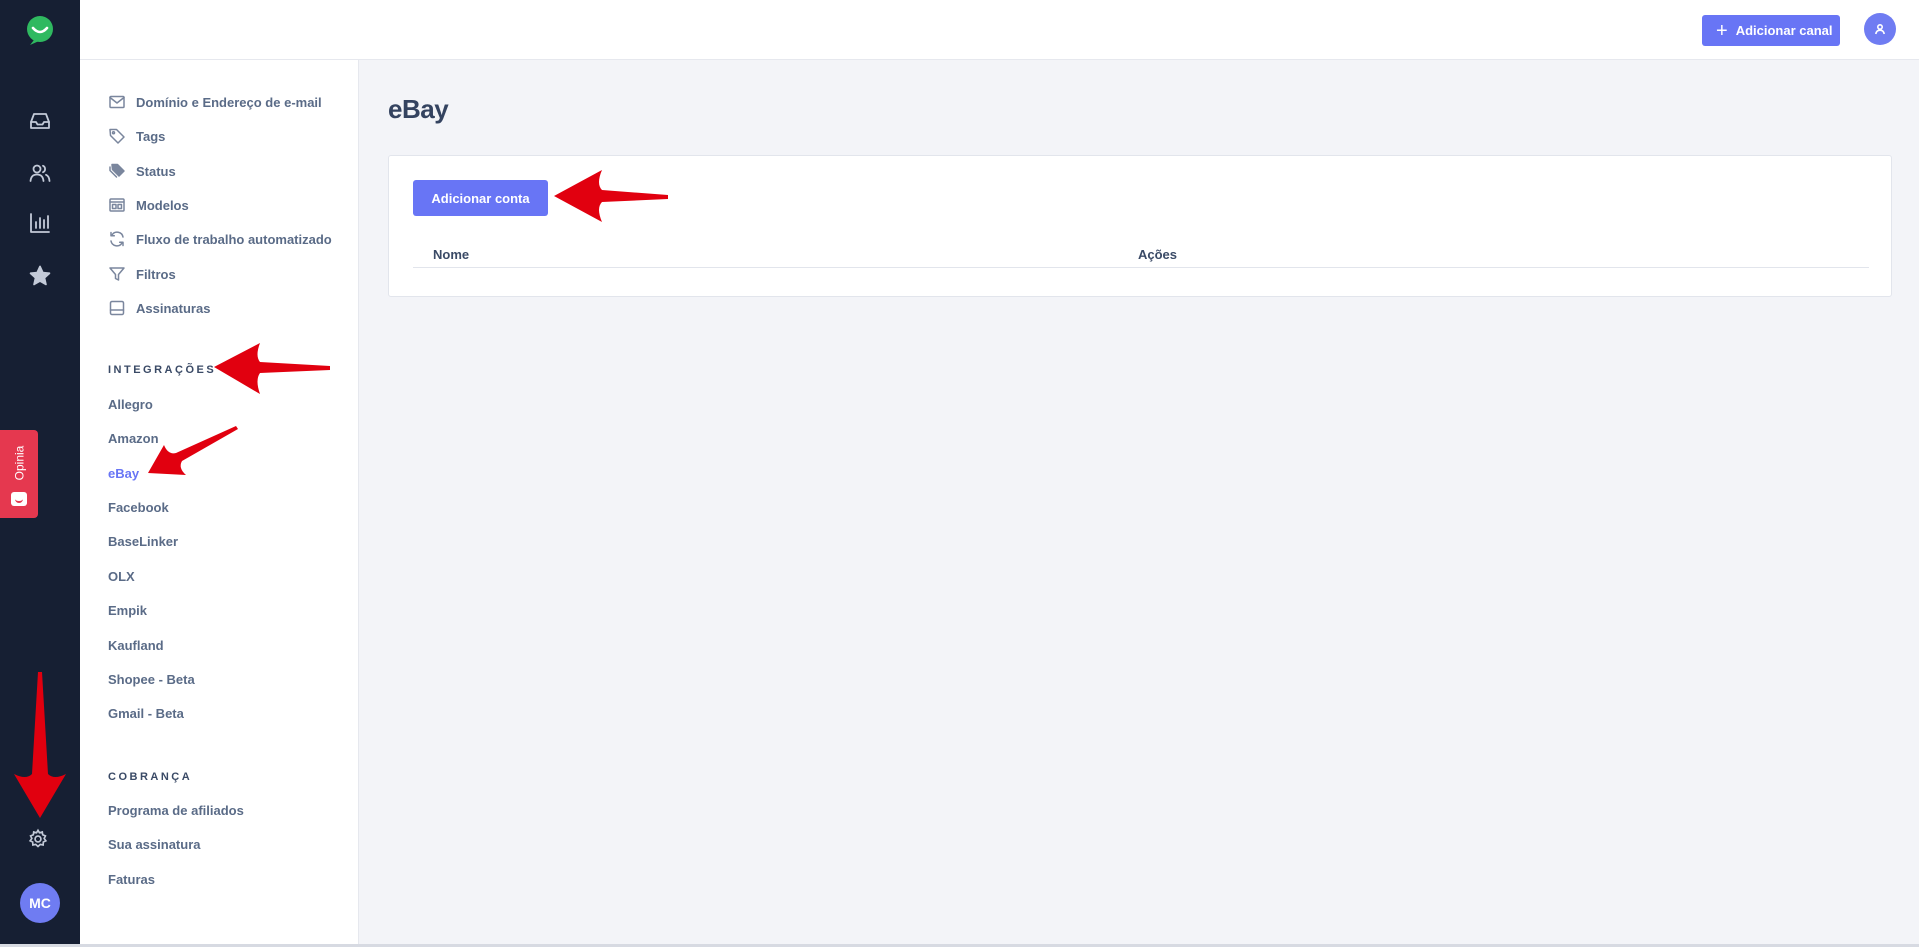  What do you see at coordinates (418, 109) in the screenshot?
I see `page-title: eBay` at bounding box center [418, 109].